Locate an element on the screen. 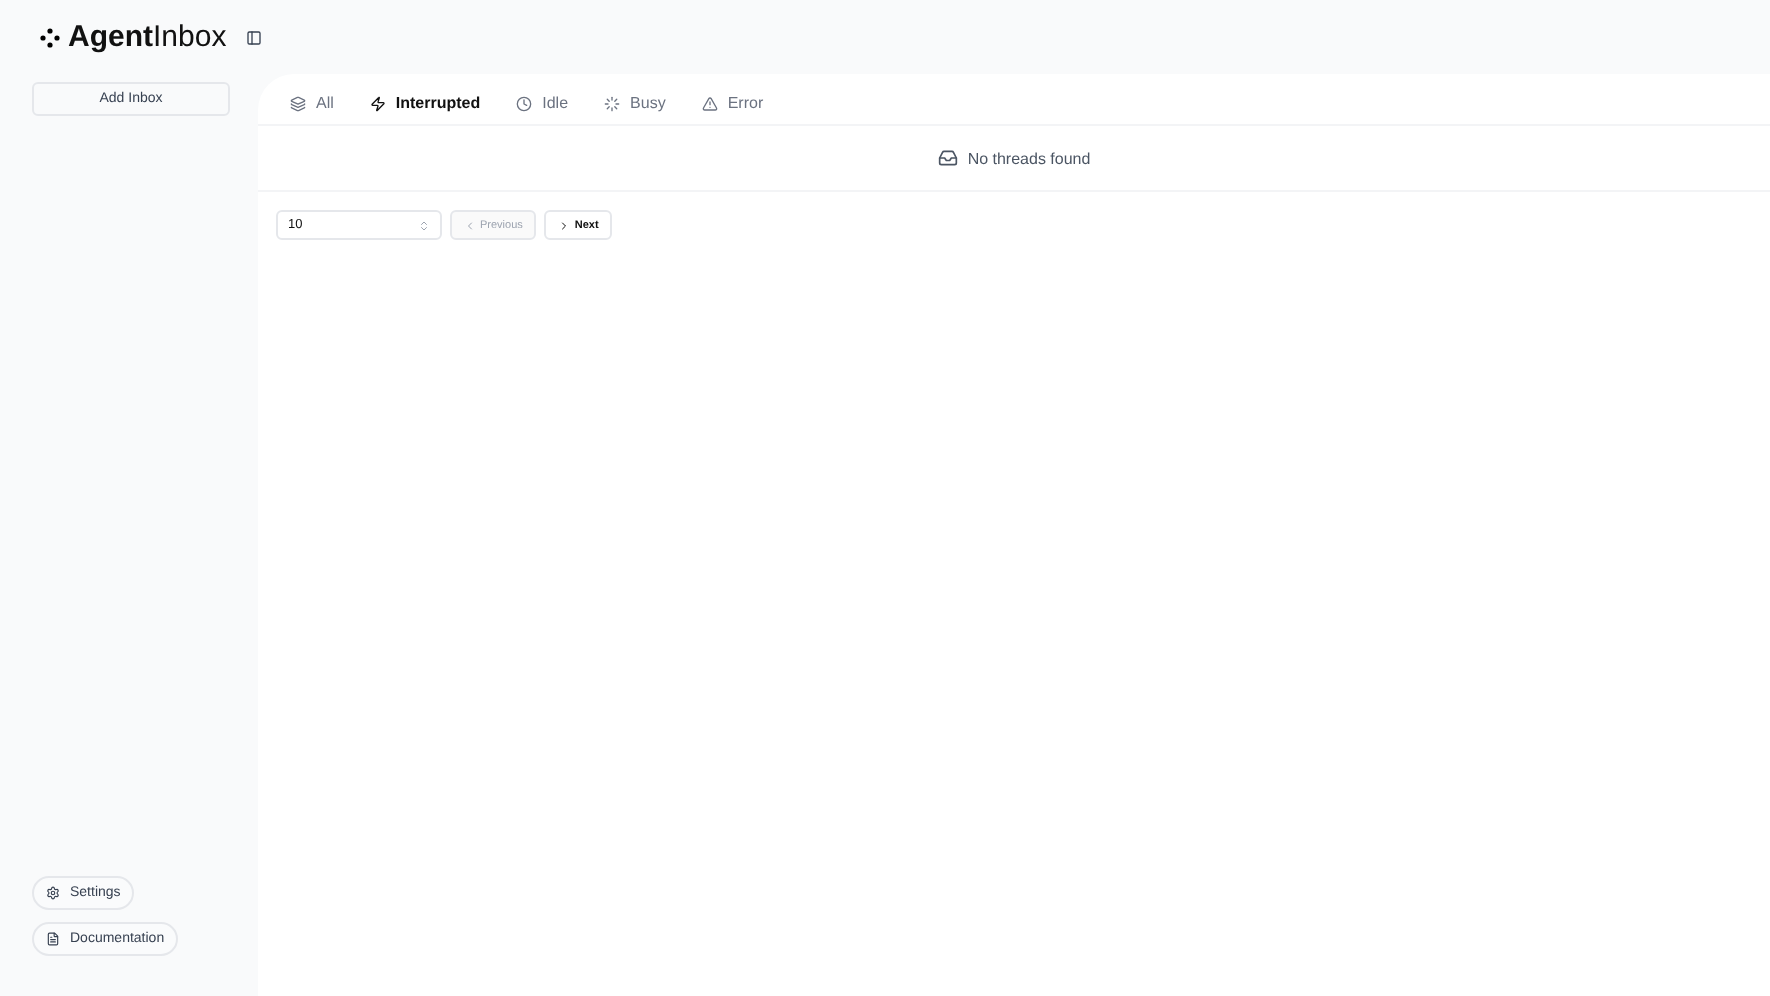  document-icon is located at coordinates (53, 939).